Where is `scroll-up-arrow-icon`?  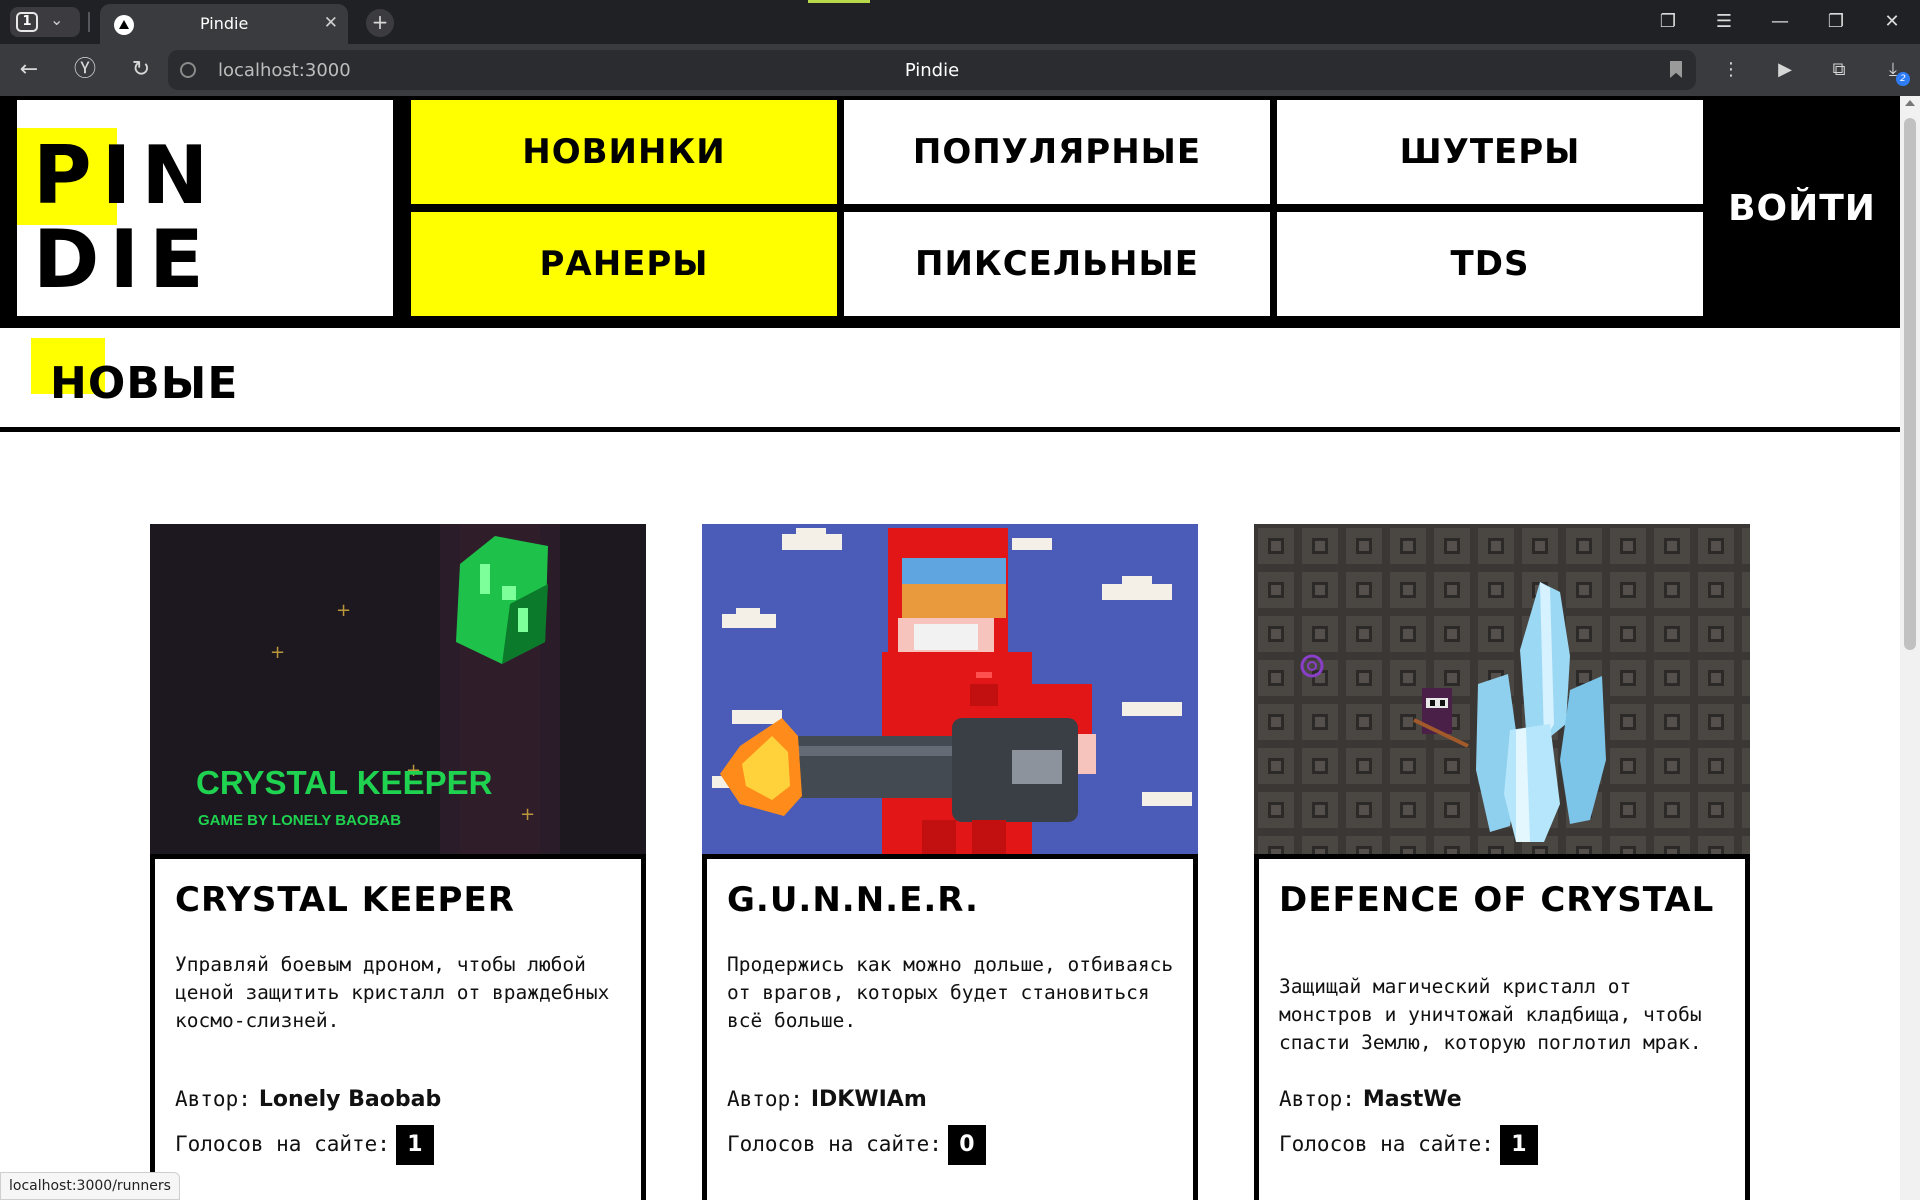 scroll-up-arrow-icon is located at coordinates (1910, 103).